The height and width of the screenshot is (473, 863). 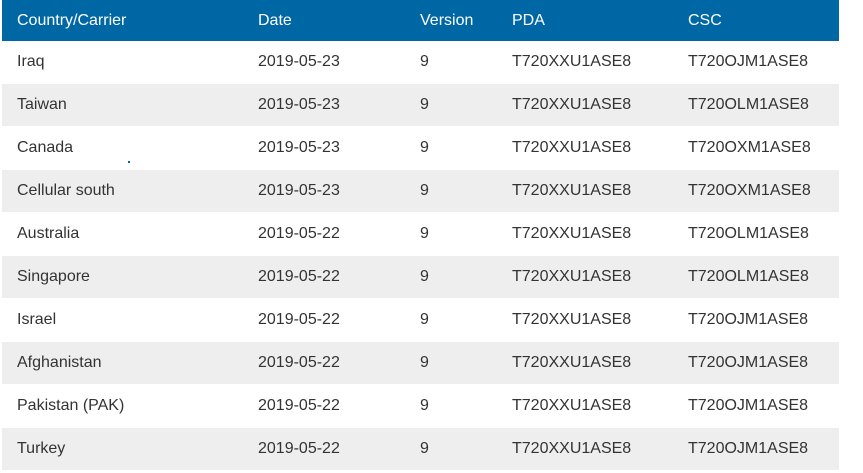 I want to click on cell-country: Australia, so click(x=48, y=233).